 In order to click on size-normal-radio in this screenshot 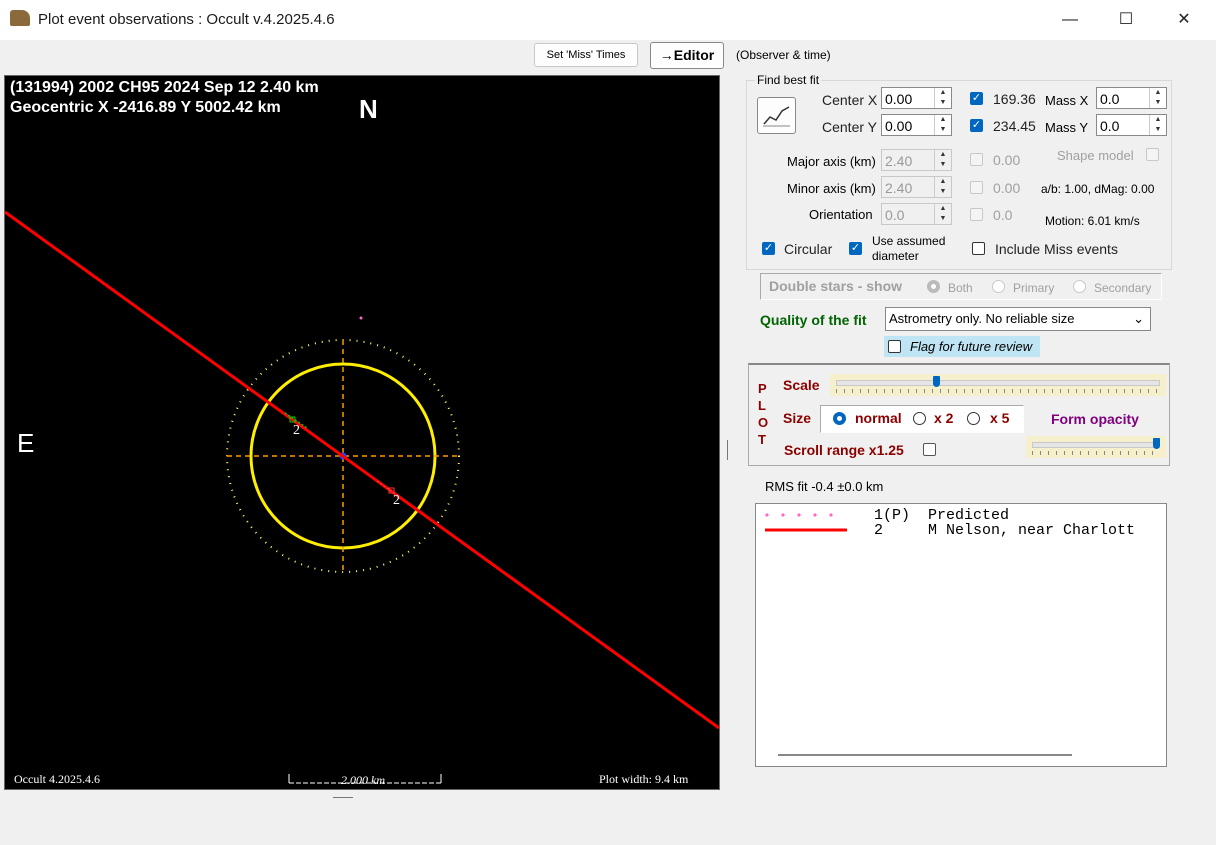, I will do `click(839, 418)`.